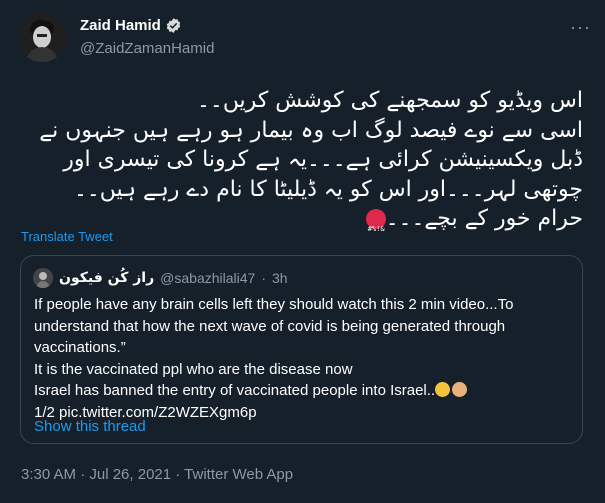 The image size is (605, 503). What do you see at coordinates (157, 474) in the screenshot?
I see `tweet-footer-meta: 3:30 AM · Jul 26, 2021 · Twitter Web App` at bounding box center [157, 474].